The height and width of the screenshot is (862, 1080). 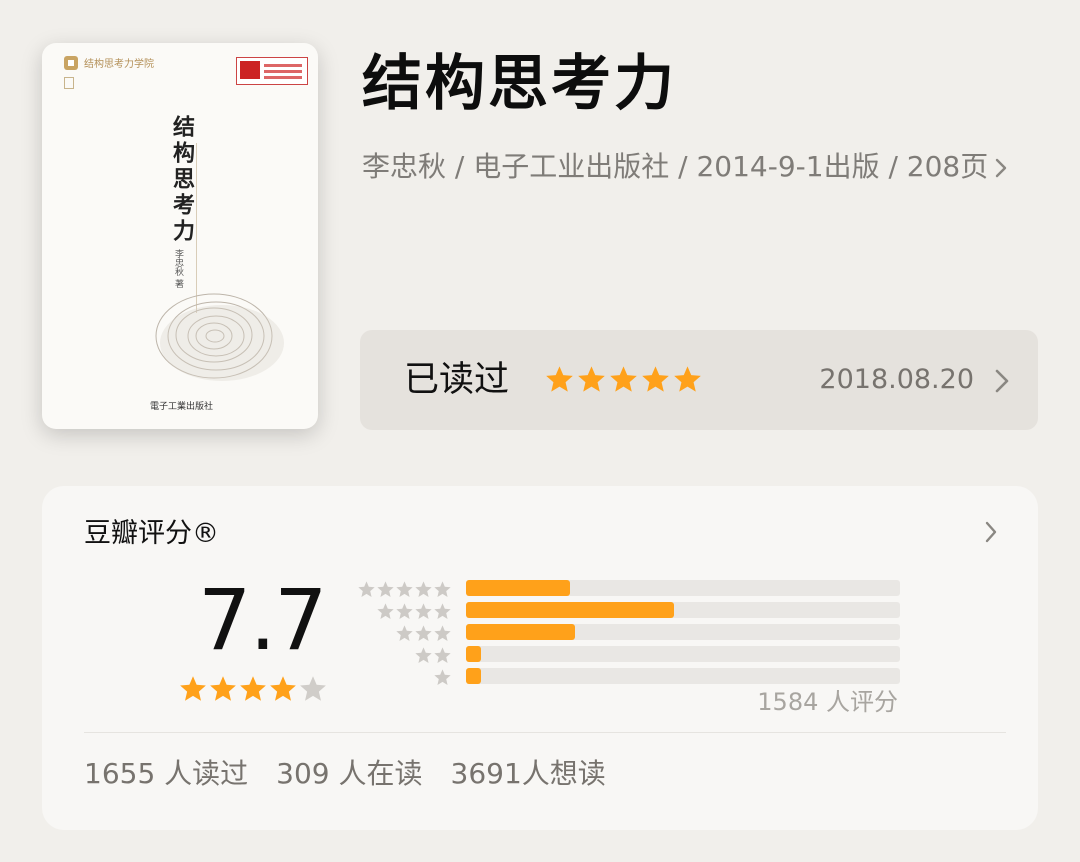 What do you see at coordinates (457, 380) in the screenshot?
I see `reading-status-label: 已读过` at bounding box center [457, 380].